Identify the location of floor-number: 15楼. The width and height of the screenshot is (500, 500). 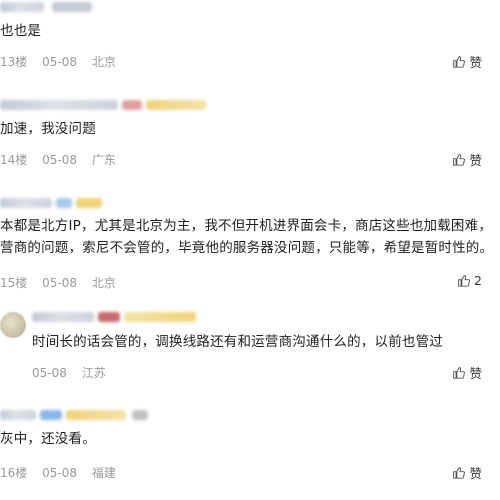
(14, 283).